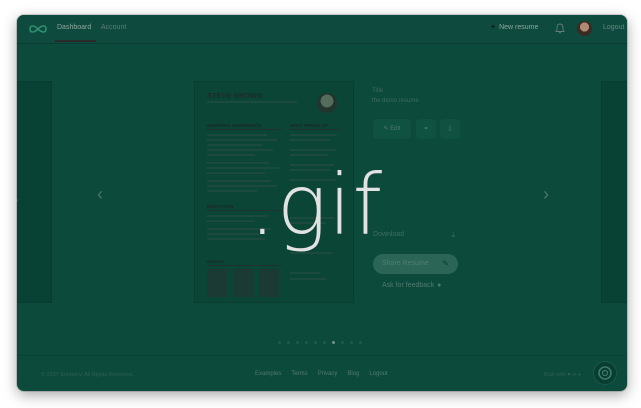  Describe the element at coordinates (453, 234) in the screenshot. I see `download-icon: ⤓` at that location.